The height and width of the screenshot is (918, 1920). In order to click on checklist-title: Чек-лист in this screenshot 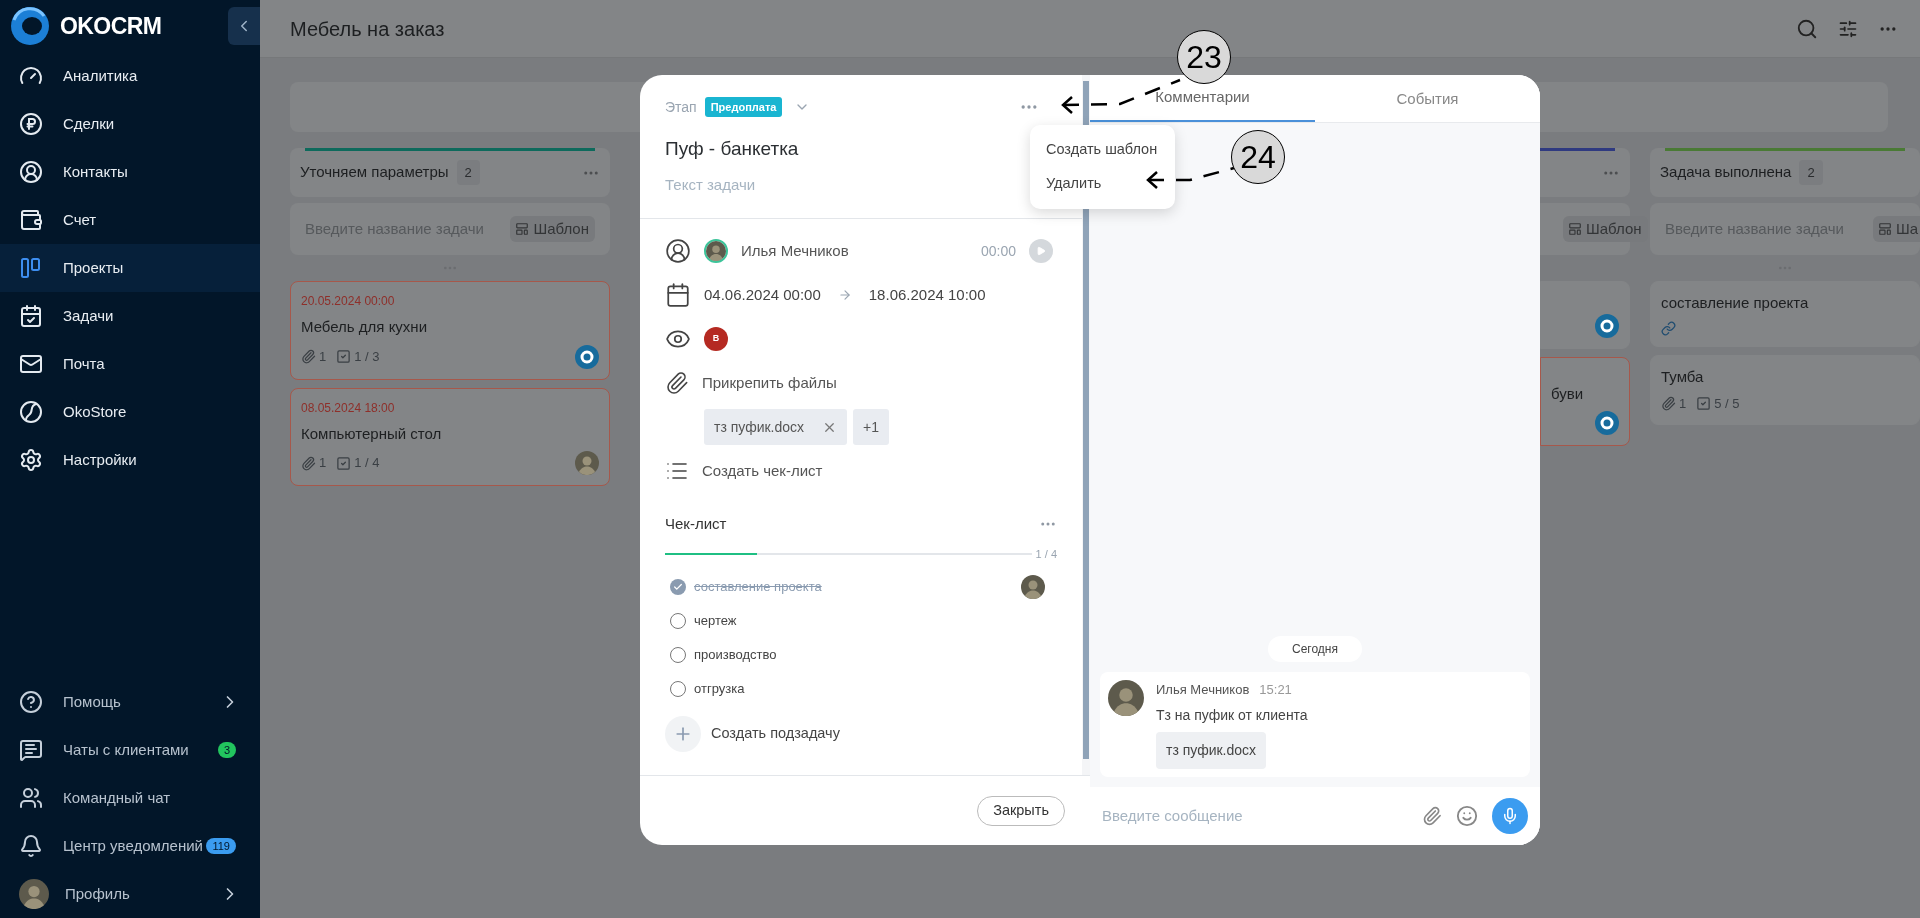, I will do `click(696, 524)`.